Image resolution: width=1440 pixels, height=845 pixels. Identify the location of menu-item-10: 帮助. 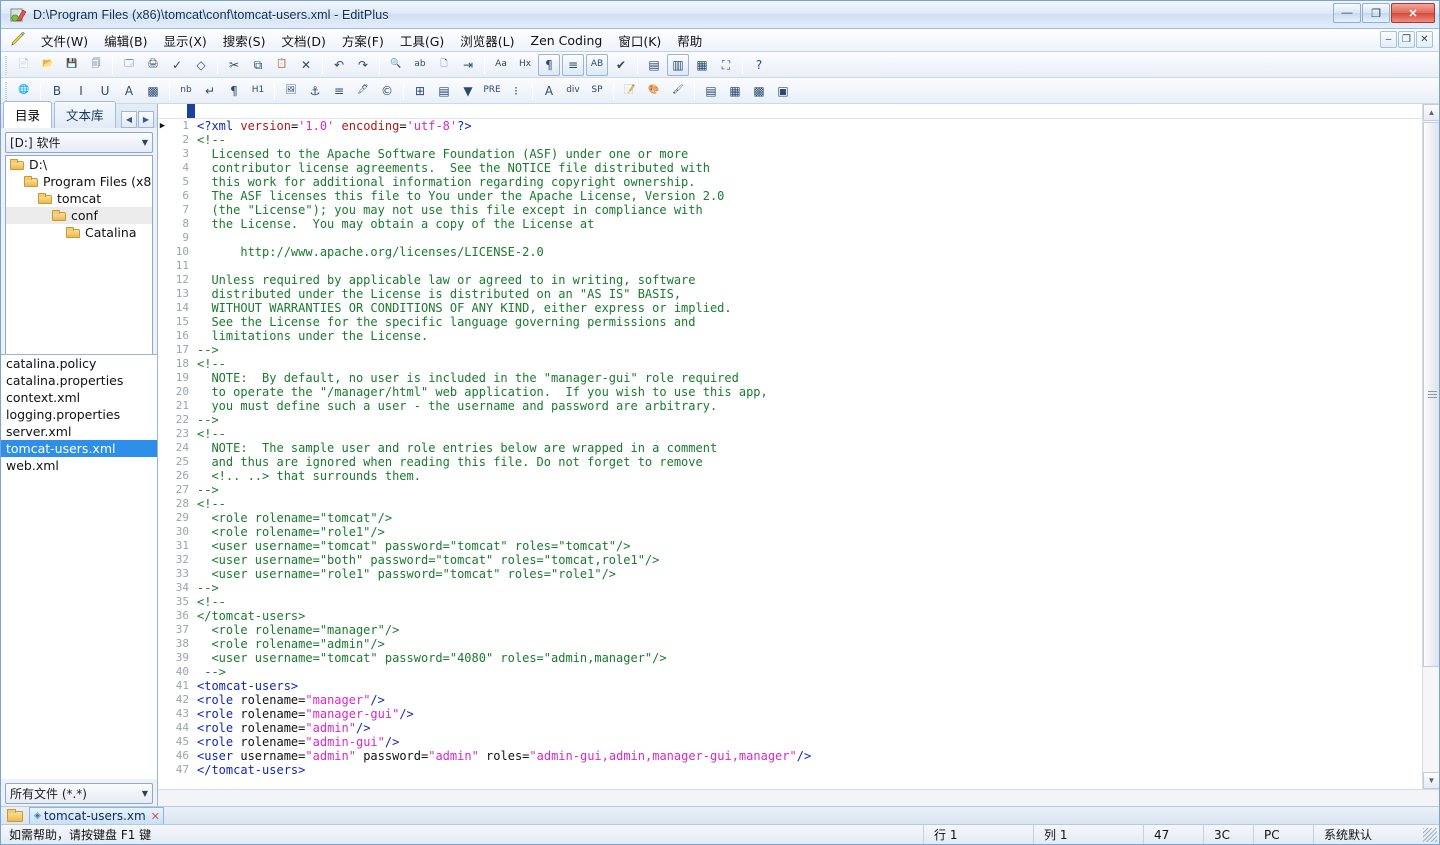
(689, 40).